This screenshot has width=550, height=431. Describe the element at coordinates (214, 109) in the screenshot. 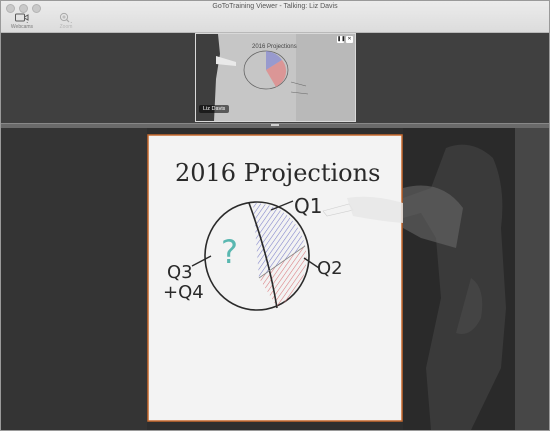

I see `presenter-name-badge: Liz Davis` at that location.